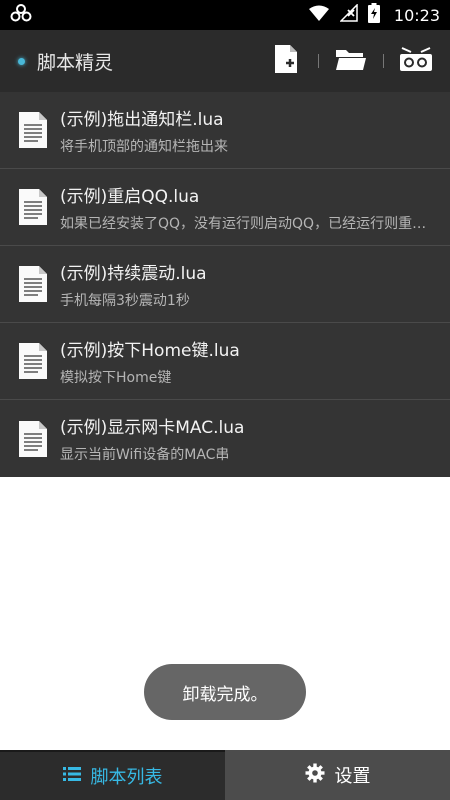  I want to click on bottom-nav: 脚本列表 设置, so click(225, 775).